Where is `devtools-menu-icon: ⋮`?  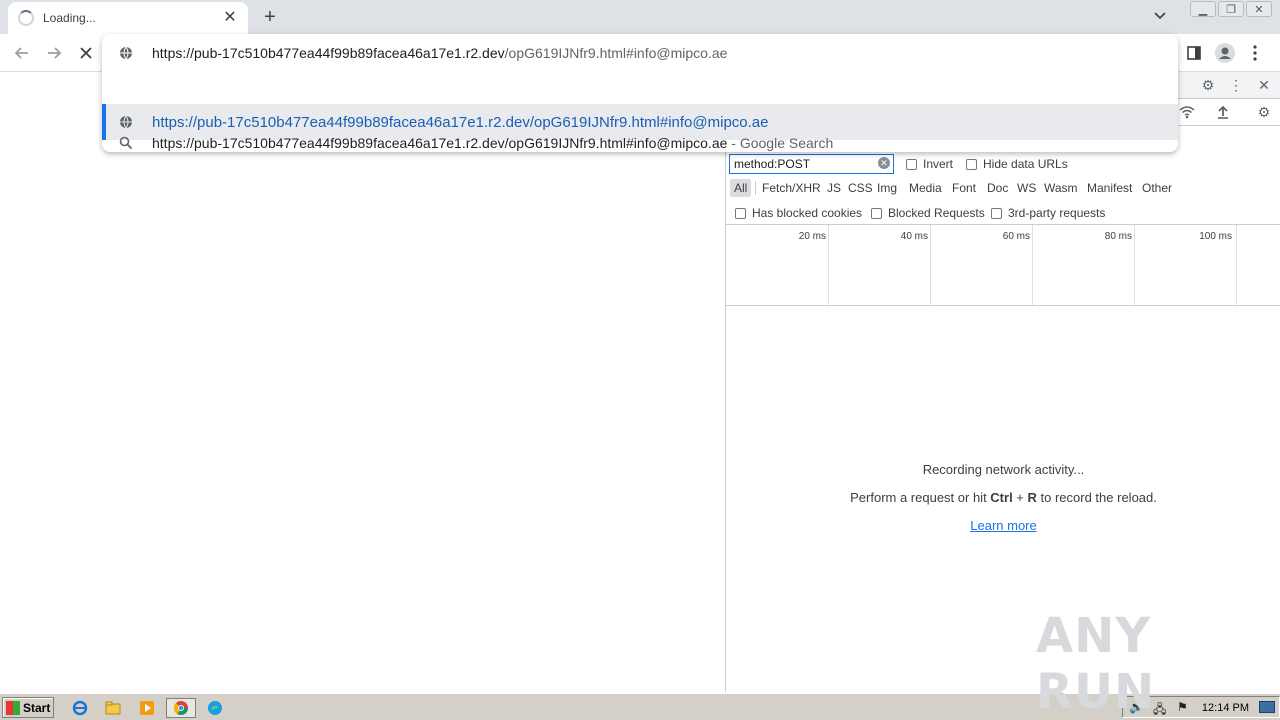
devtools-menu-icon: ⋮ is located at coordinates (1236, 85).